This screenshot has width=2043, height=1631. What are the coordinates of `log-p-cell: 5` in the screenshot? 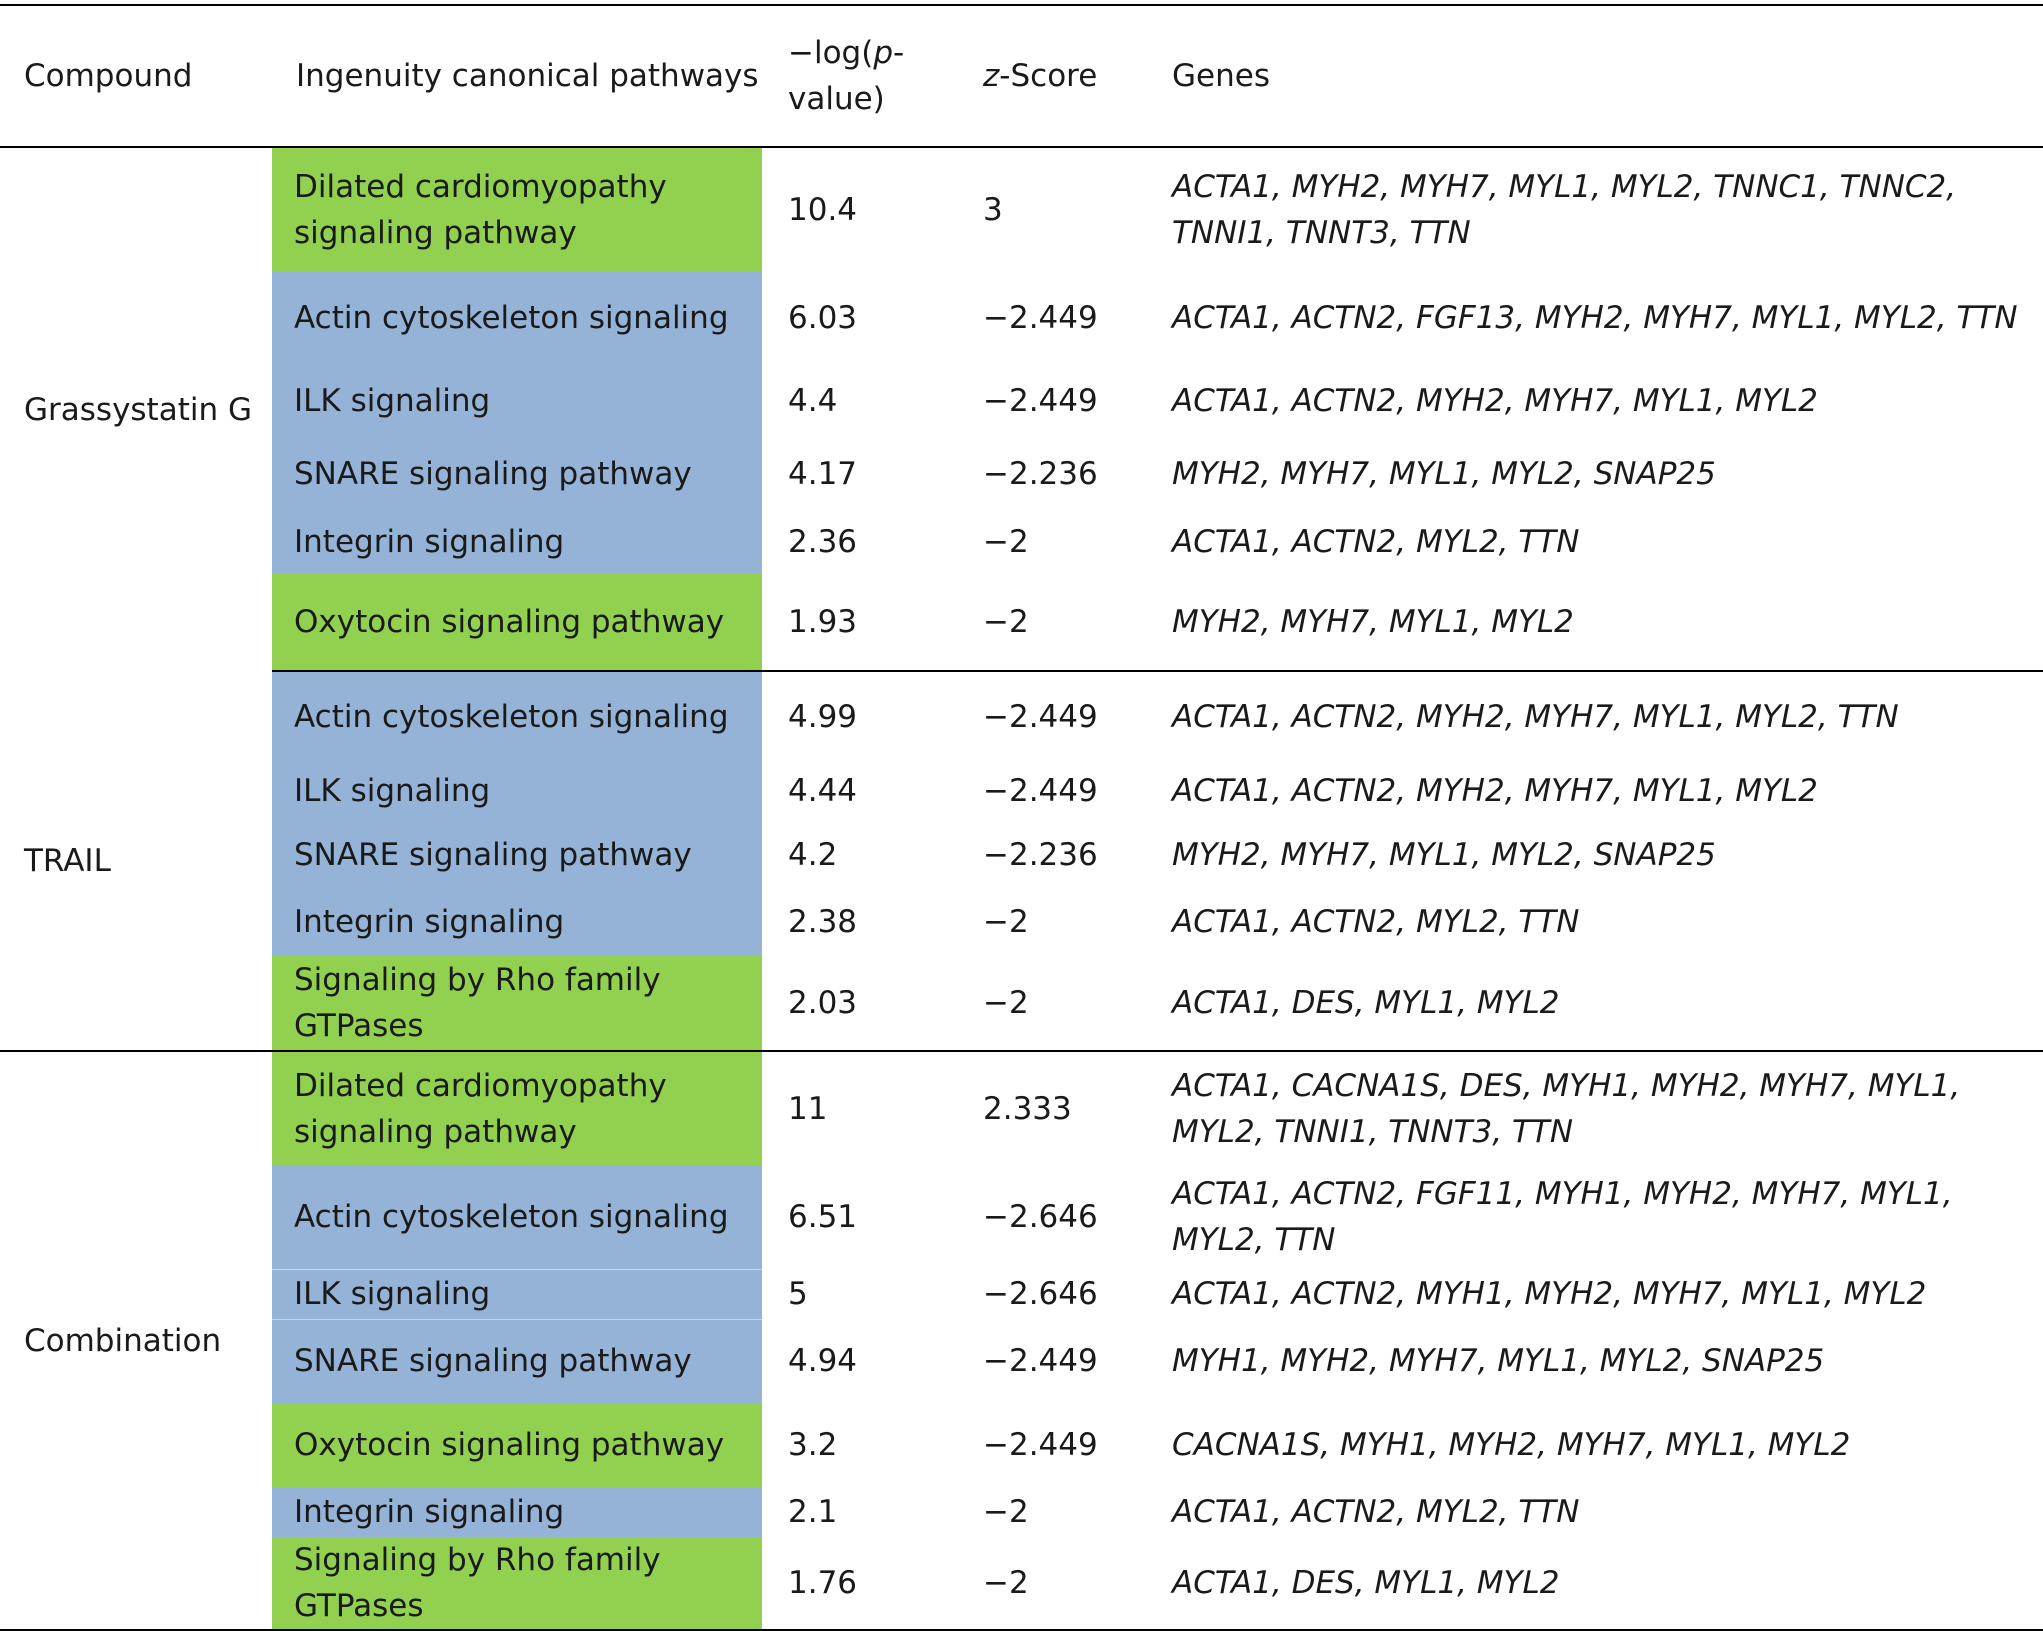 It's located at (798, 1294).